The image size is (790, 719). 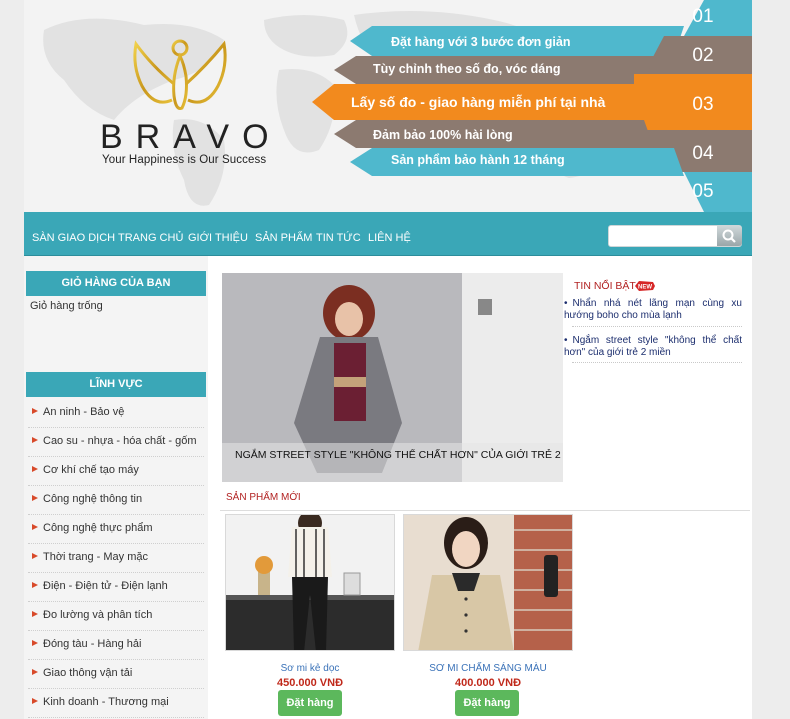 I want to click on nav-item-trang-chu: TRANG CHỦ, so click(x=150, y=238).